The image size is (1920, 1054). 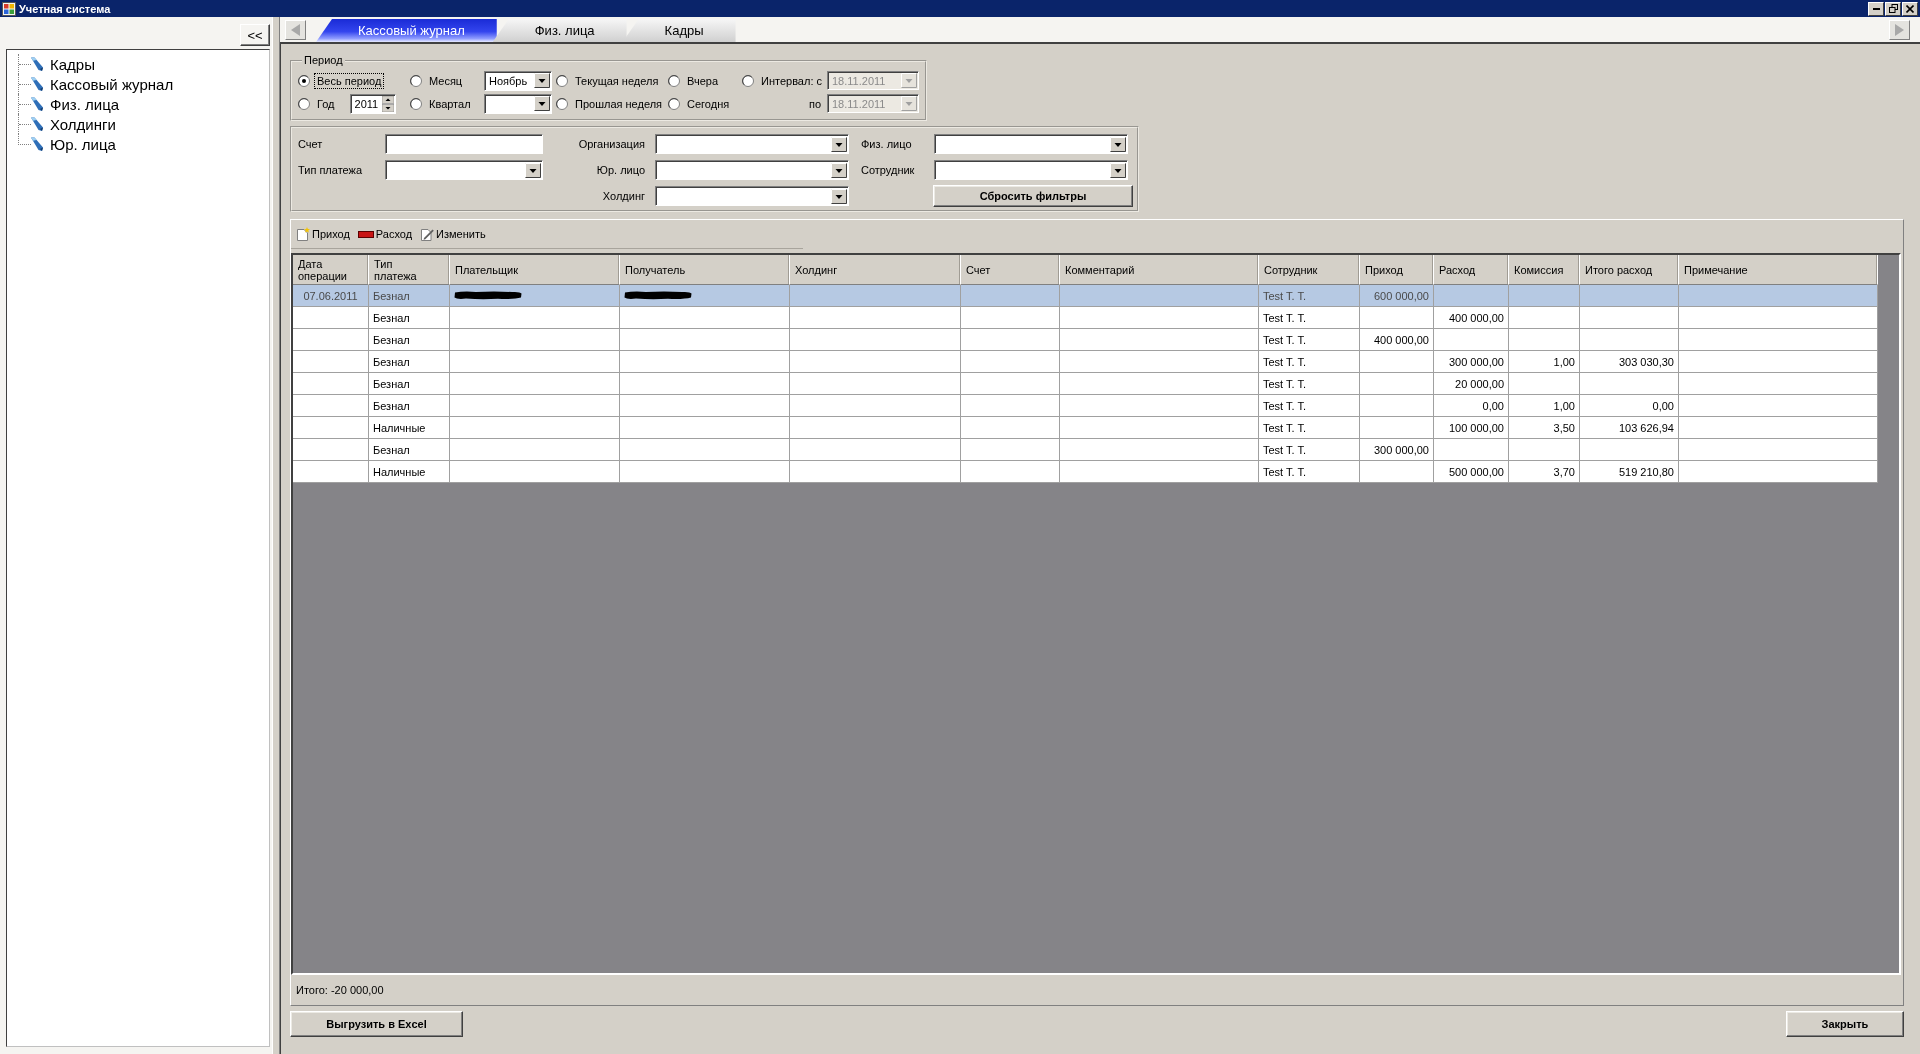 I want to click on minimize-icon, so click(x=1876, y=8).